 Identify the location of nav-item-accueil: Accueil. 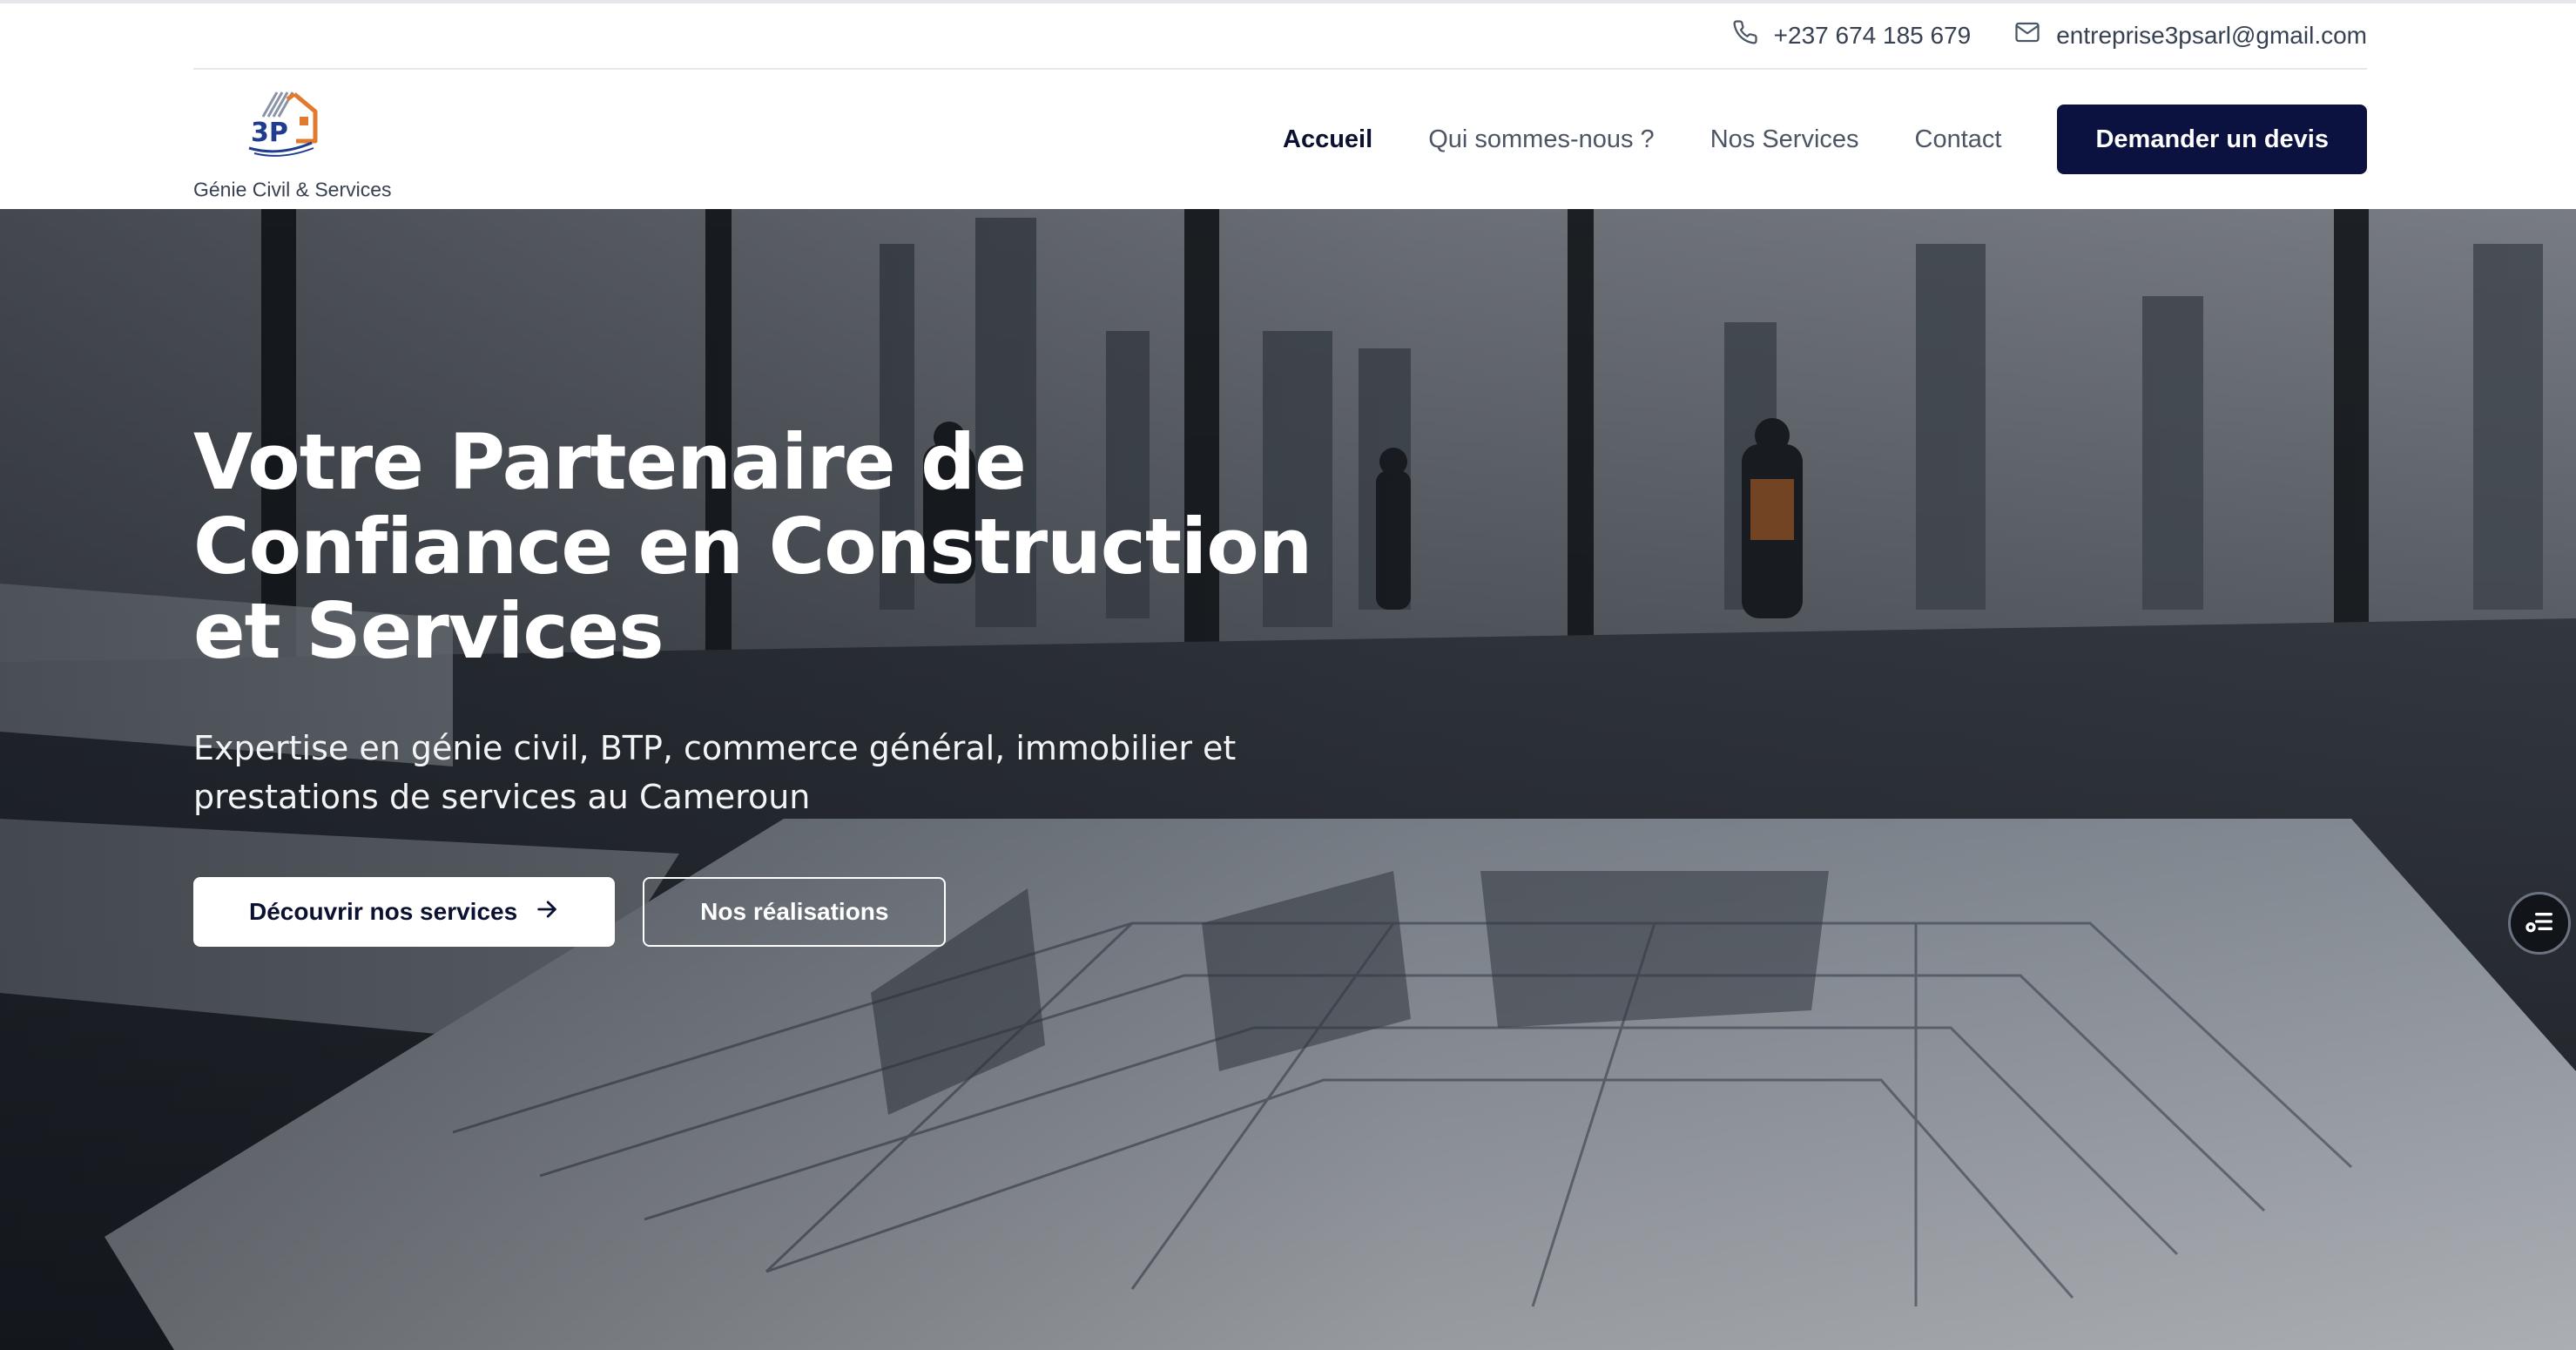
(1327, 139).